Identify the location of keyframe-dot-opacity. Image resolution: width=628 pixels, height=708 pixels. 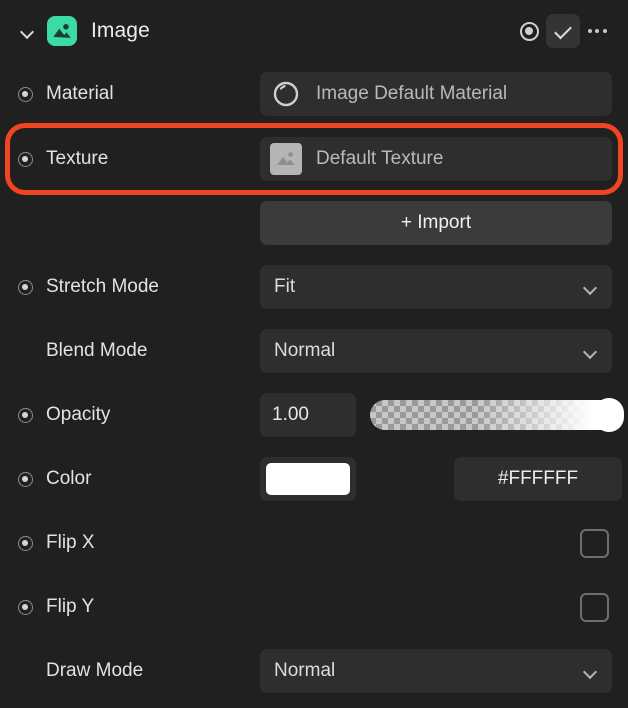
(25, 415).